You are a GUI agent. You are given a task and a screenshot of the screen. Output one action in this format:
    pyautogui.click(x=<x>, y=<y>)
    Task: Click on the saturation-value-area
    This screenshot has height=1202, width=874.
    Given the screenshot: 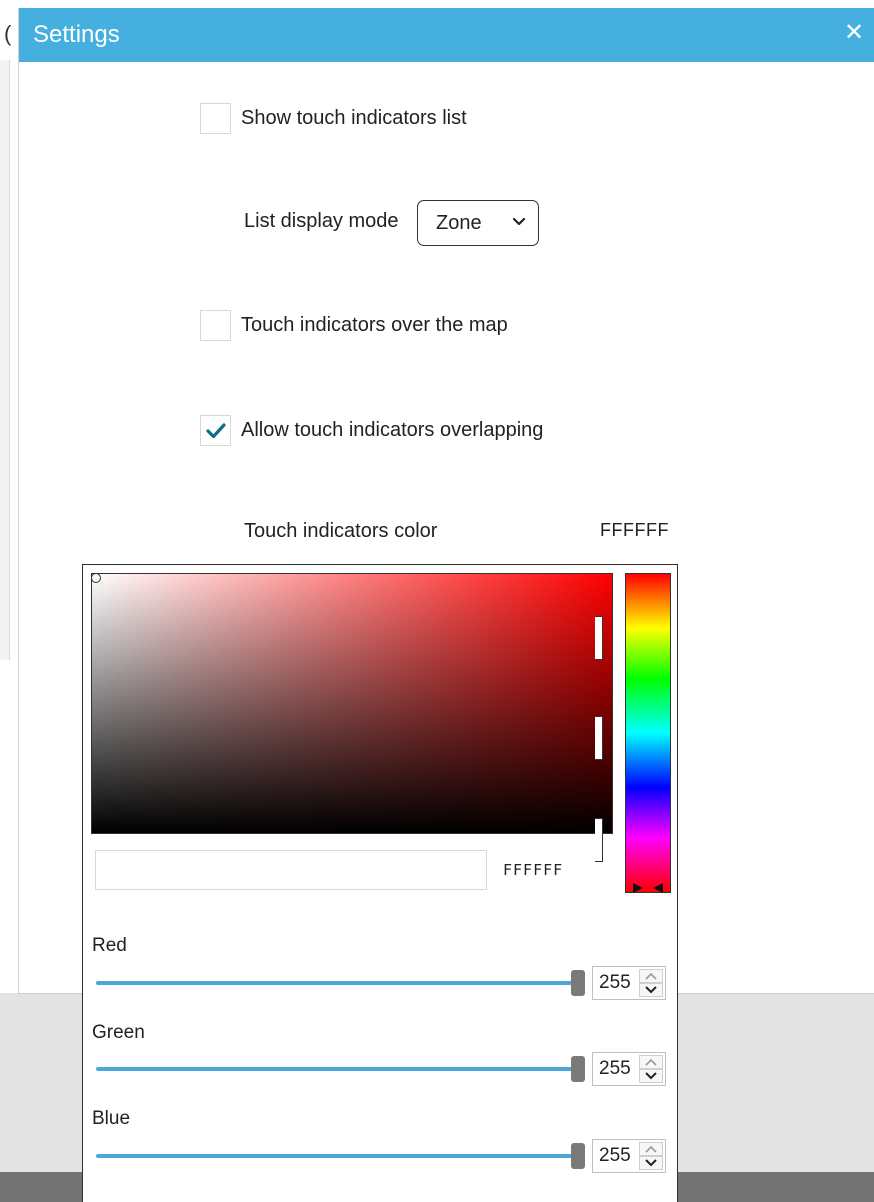 What is the action you would take?
    pyautogui.click(x=352, y=703)
    